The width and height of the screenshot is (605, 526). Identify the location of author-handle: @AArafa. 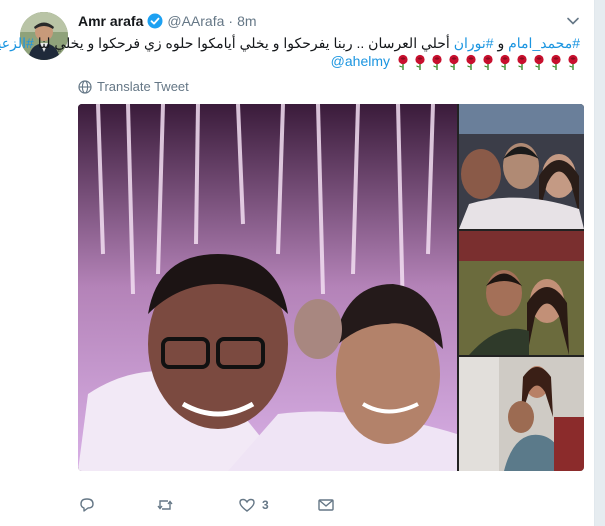
(195, 21).